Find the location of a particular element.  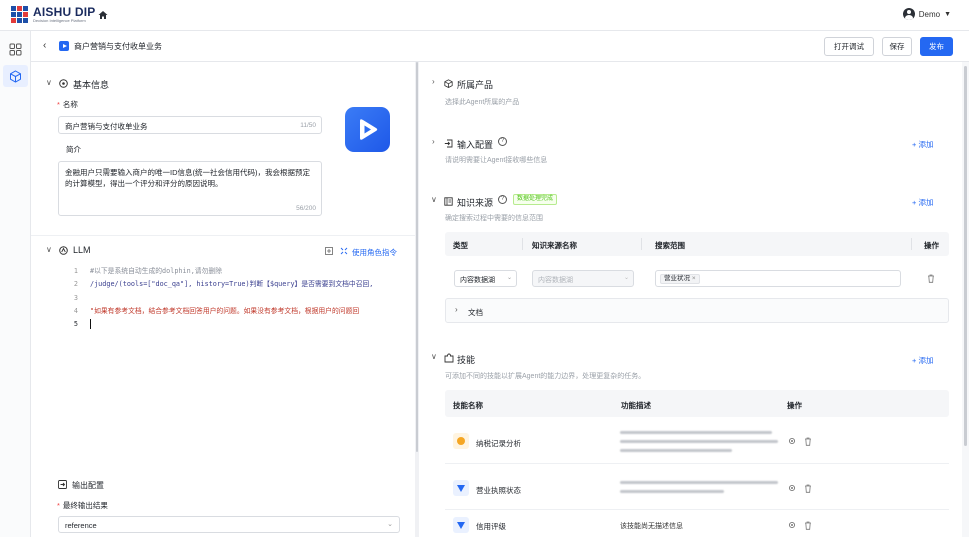

agent-avatar-image is located at coordinates (367, 129).